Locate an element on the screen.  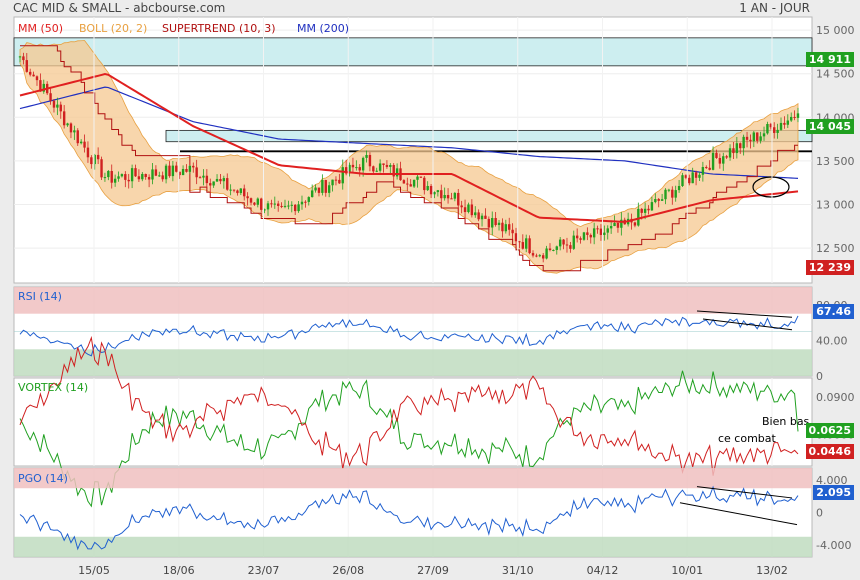
pgo-label: PGO (14) is located at coordinates (43, 478).